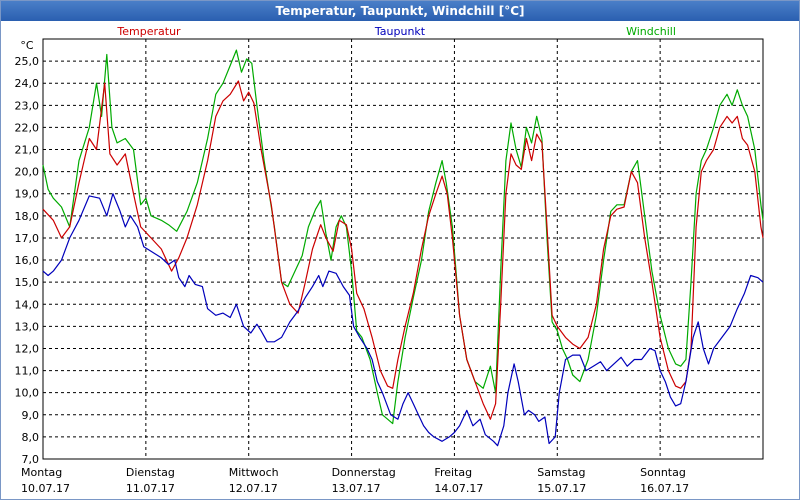 This screenshot has width=800, height=500. I want to click on day-label: Donnerstag, so click(364, 472).